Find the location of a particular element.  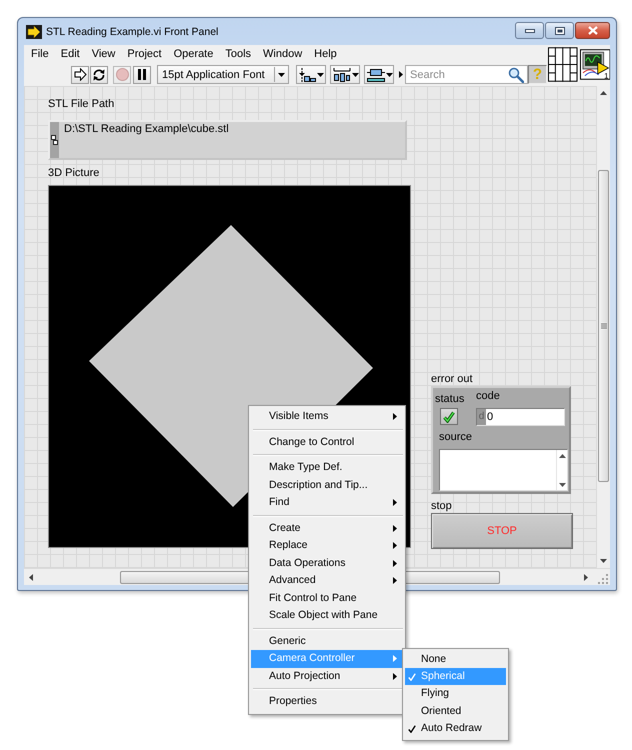

control-label: status is located at coordinates (449, 399).